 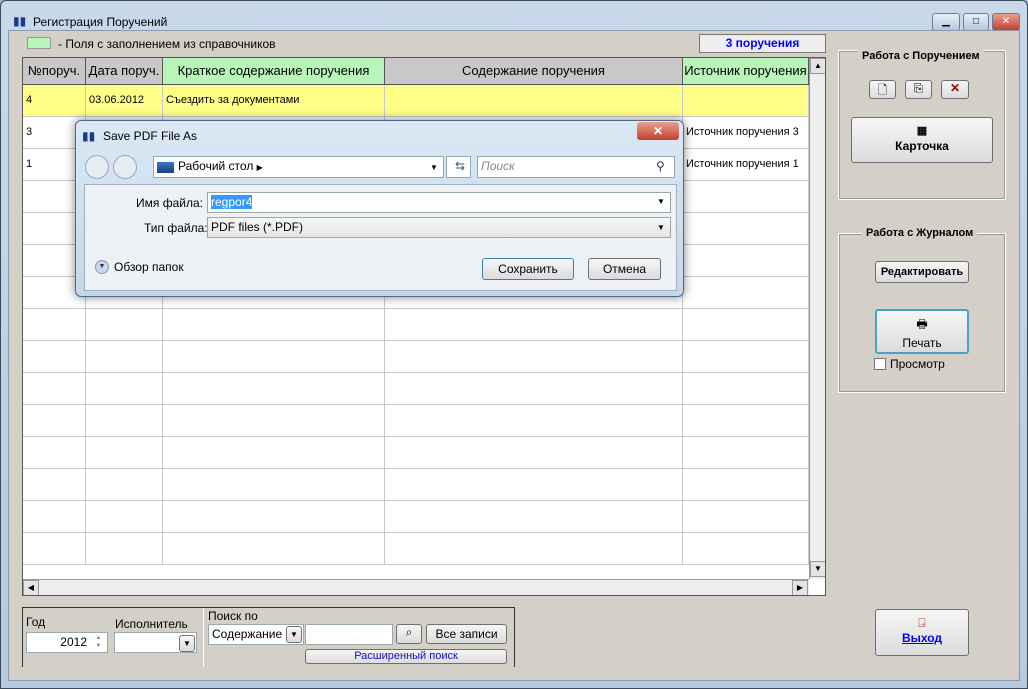 I want to click on filename-input: regpor4, so click(x=439, y=202).